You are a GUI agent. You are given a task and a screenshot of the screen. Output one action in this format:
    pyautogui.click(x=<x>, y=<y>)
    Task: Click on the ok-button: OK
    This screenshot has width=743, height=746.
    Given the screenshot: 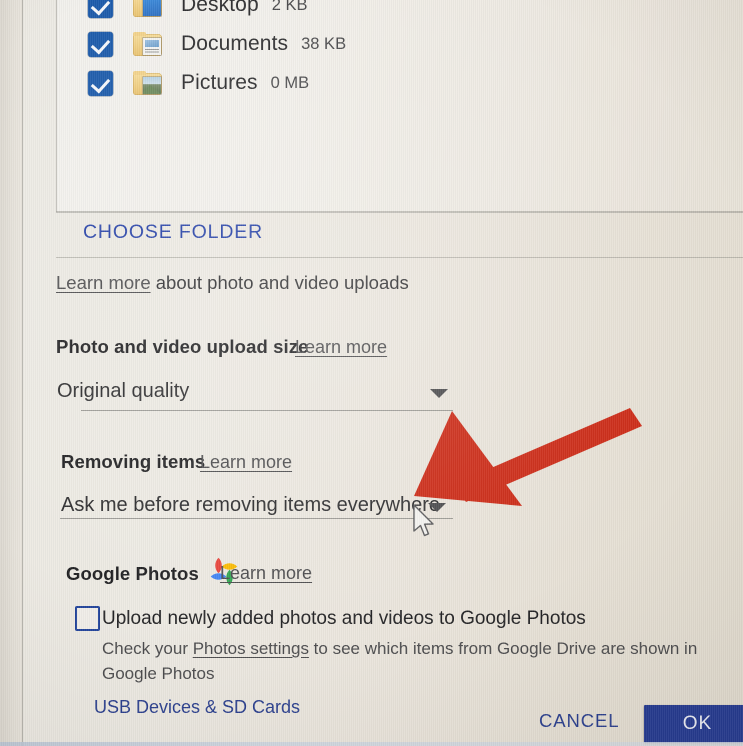 What is the action you would take?
    pyautogui.click(x=693, y=724)
    